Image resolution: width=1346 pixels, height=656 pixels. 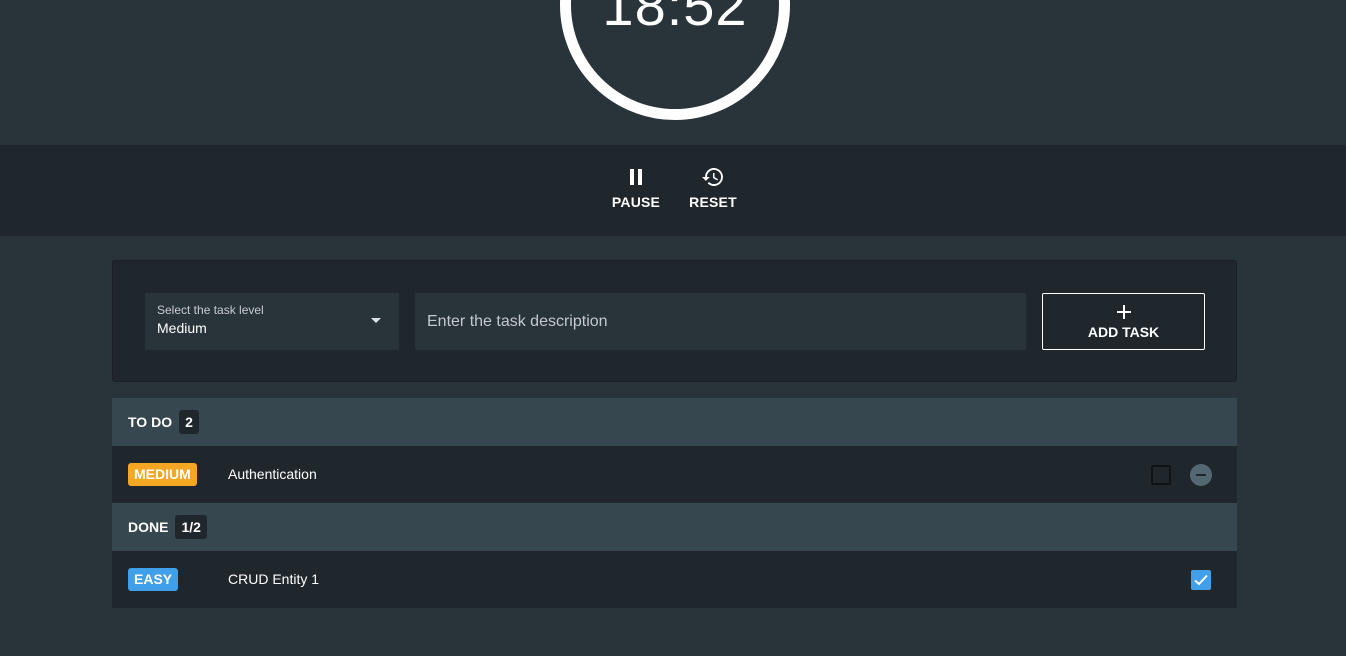 What do you see at coordinates (636, 191) in the screenshot?
I see `pause-button: PAUSE` at bounding box center [636, 191].